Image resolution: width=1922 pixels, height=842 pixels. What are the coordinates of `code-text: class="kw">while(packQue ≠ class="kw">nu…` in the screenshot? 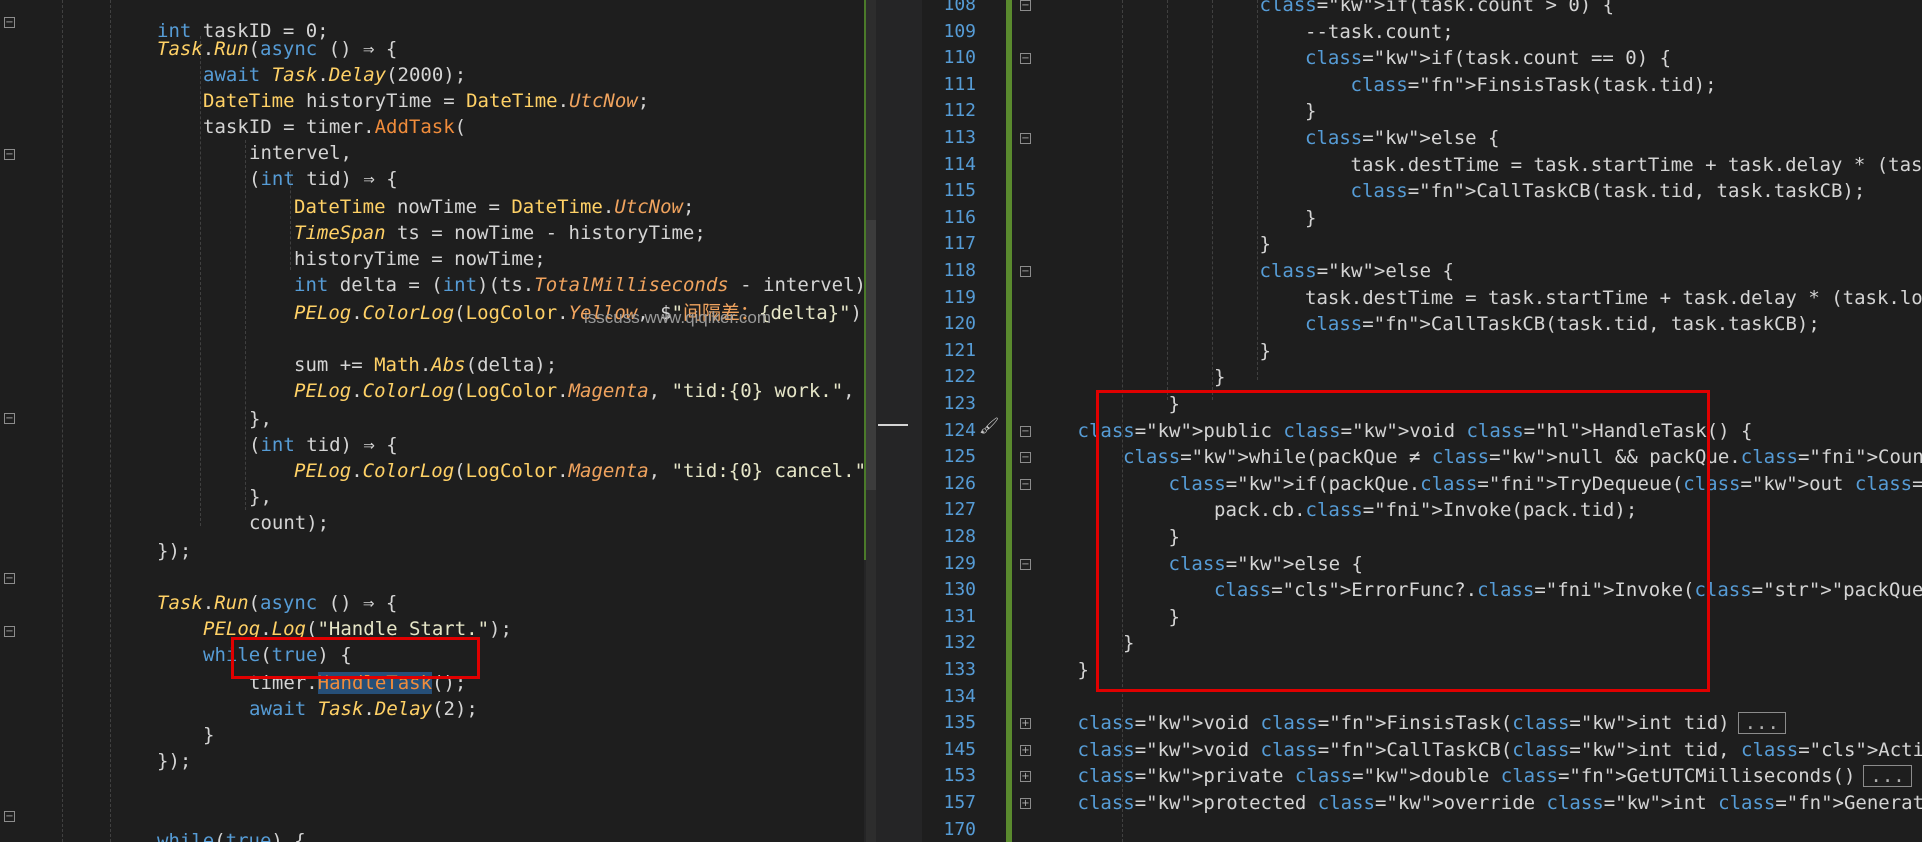 It's located at (1522, 457).